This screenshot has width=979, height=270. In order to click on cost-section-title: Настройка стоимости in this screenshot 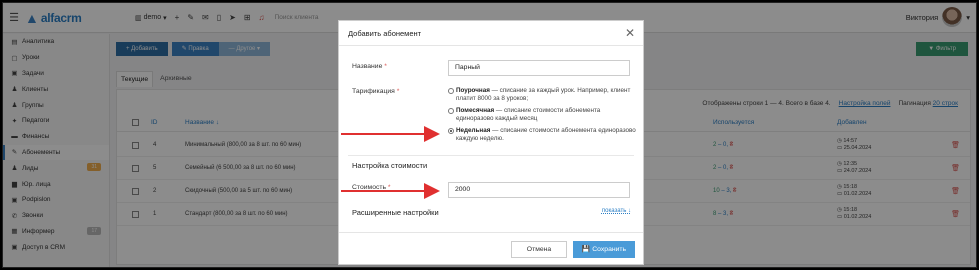, I will do `click(390, 165)`.